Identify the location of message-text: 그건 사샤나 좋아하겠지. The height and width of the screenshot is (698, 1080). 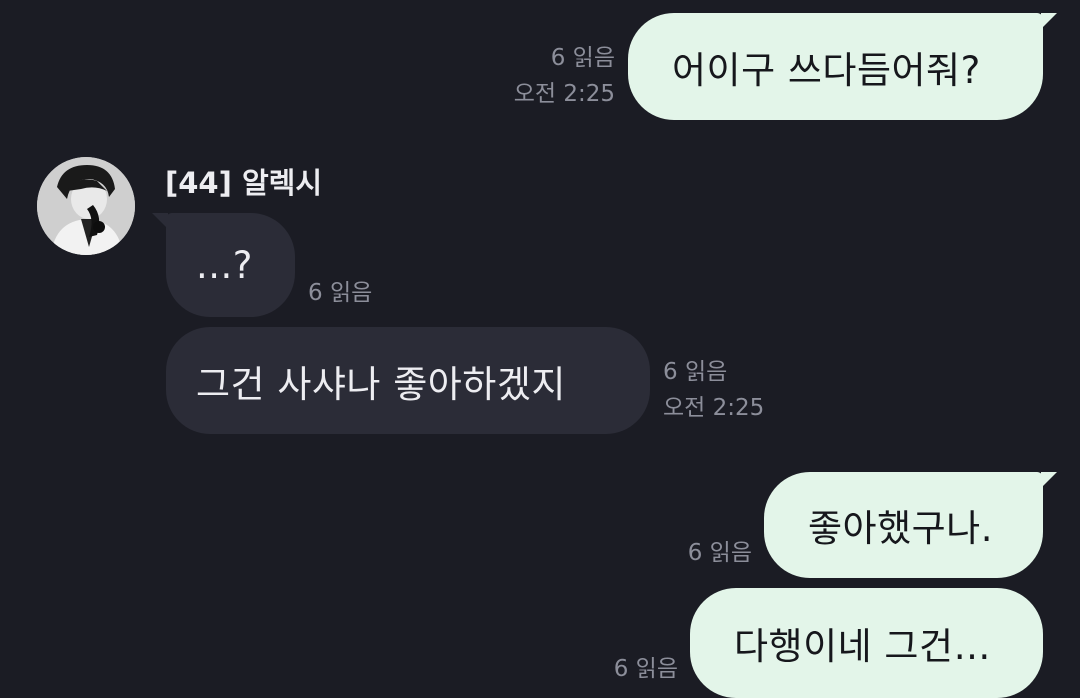
(381, 384).